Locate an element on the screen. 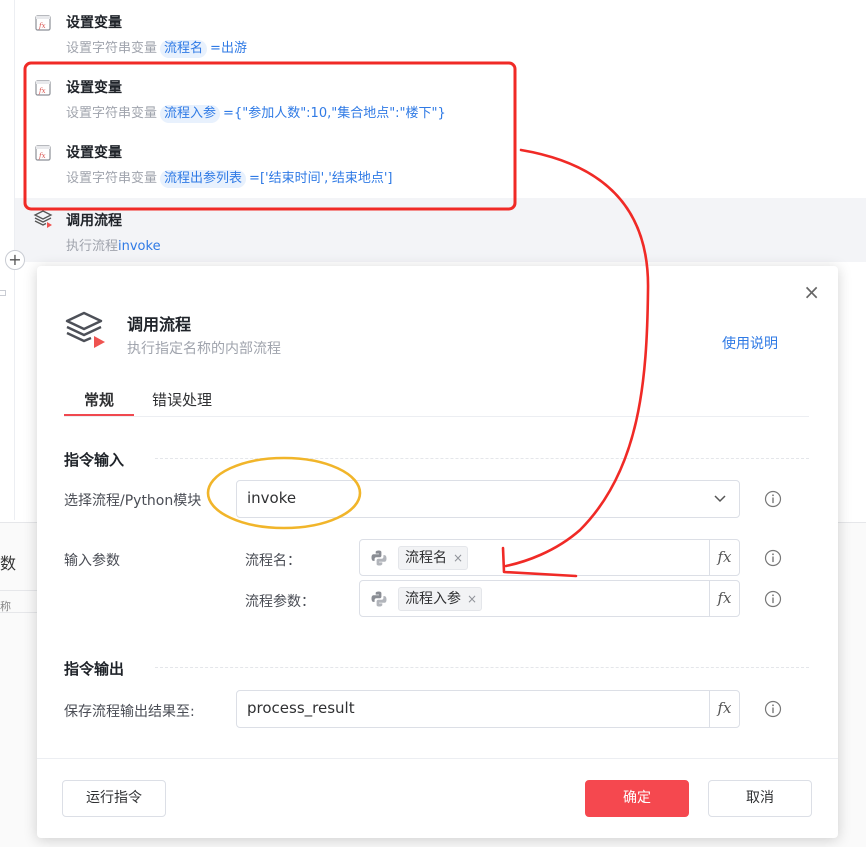  tag-label: 流程名 is located at coordinates (426, 558).